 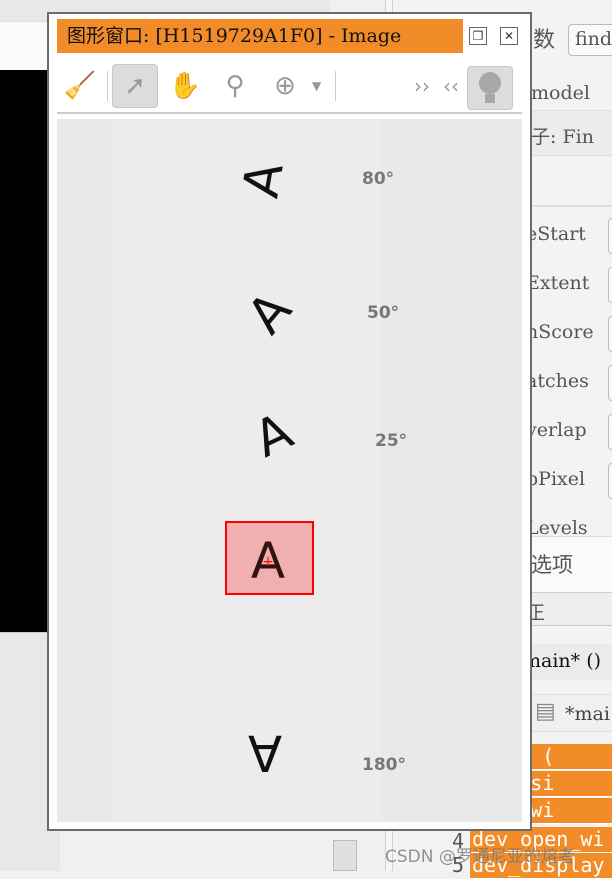 I want to click on angle-label: 180°, so click(x=384, y=765).